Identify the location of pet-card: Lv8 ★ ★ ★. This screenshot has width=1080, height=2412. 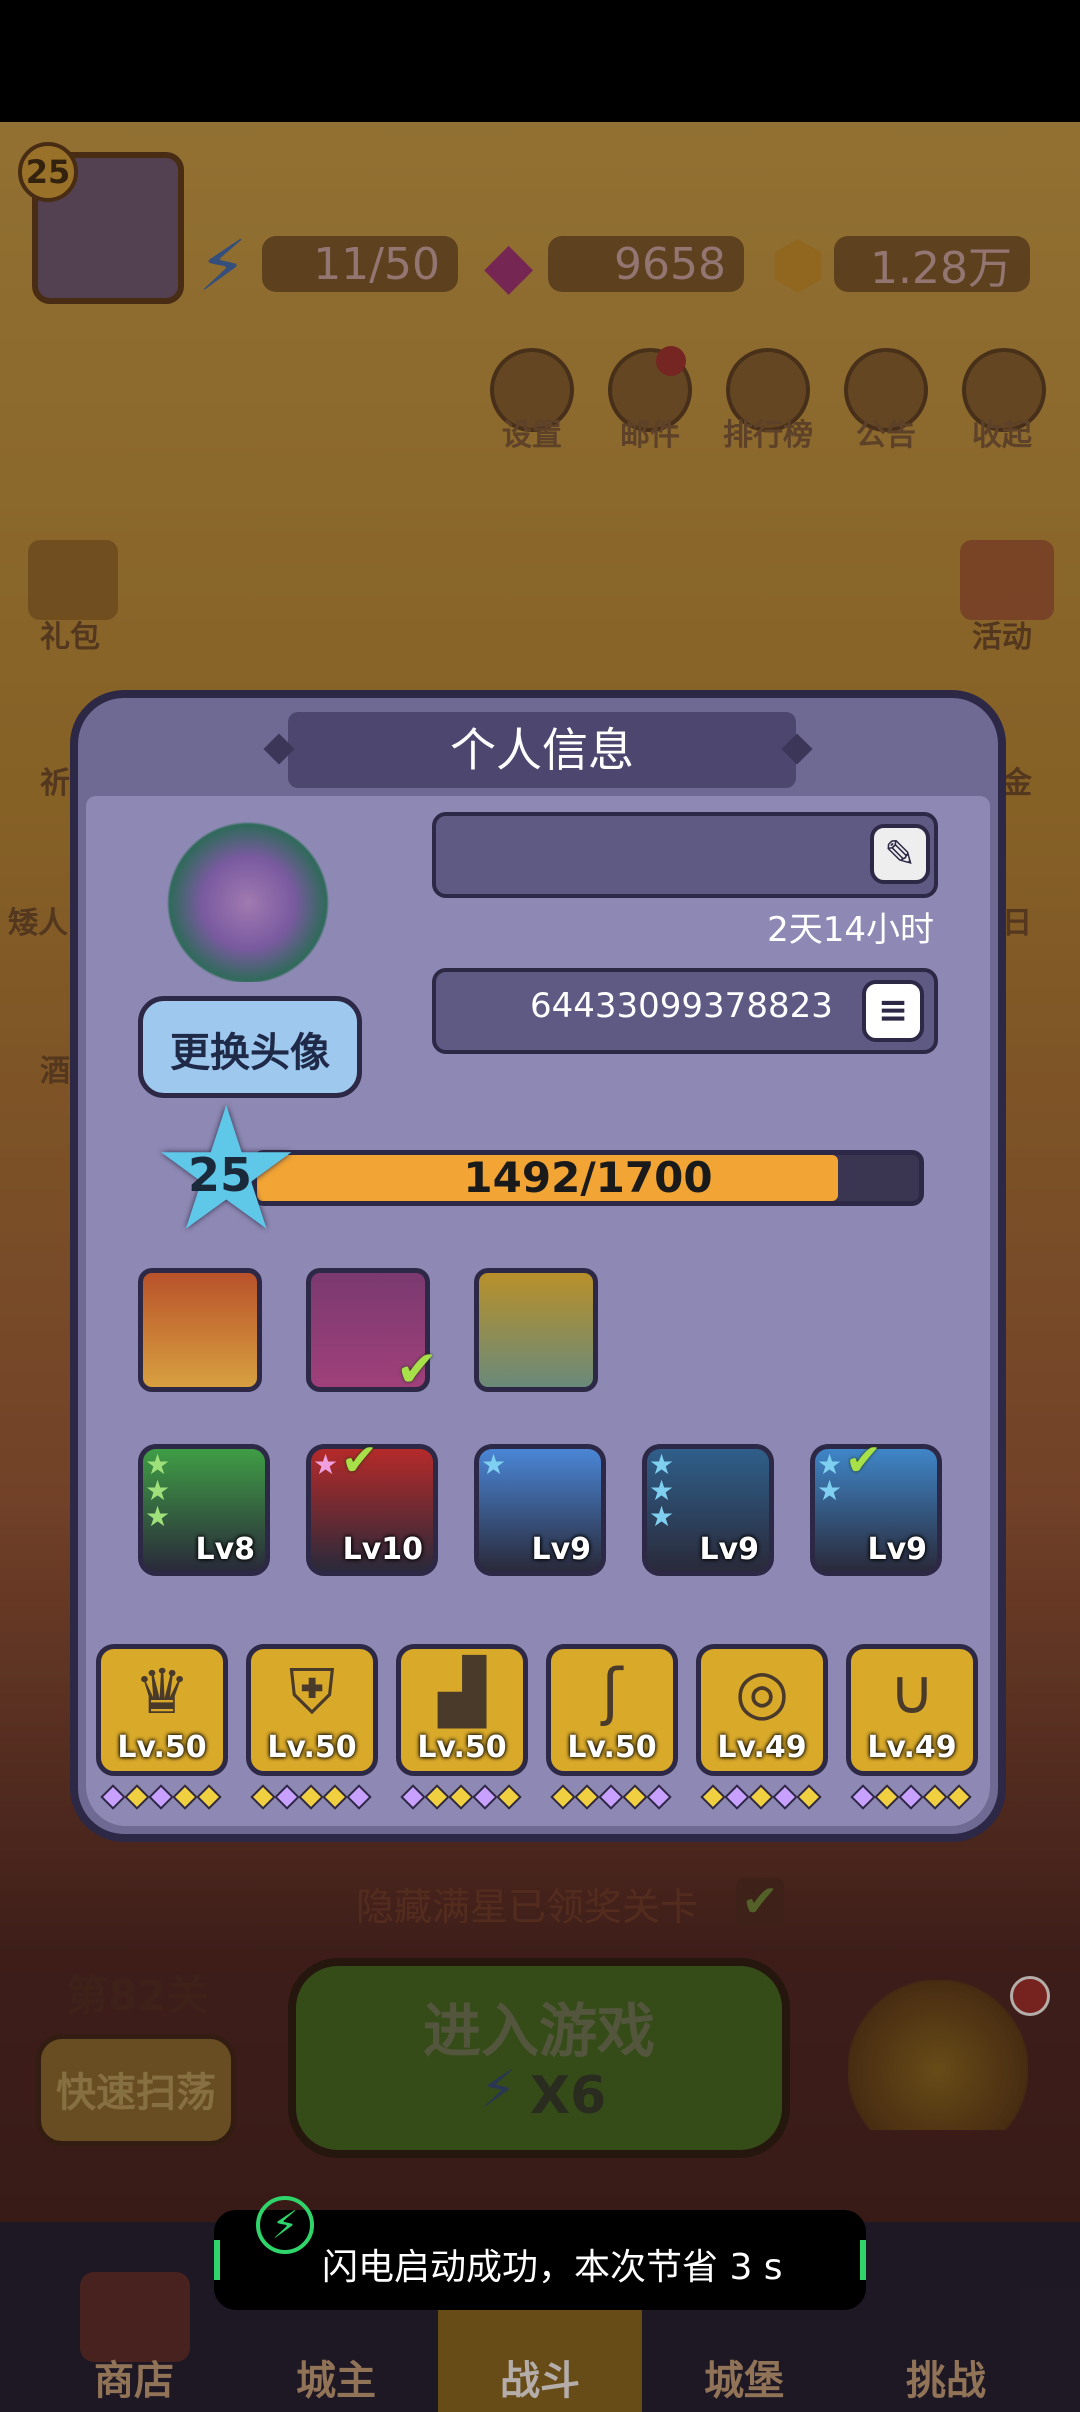
(204, 1510).